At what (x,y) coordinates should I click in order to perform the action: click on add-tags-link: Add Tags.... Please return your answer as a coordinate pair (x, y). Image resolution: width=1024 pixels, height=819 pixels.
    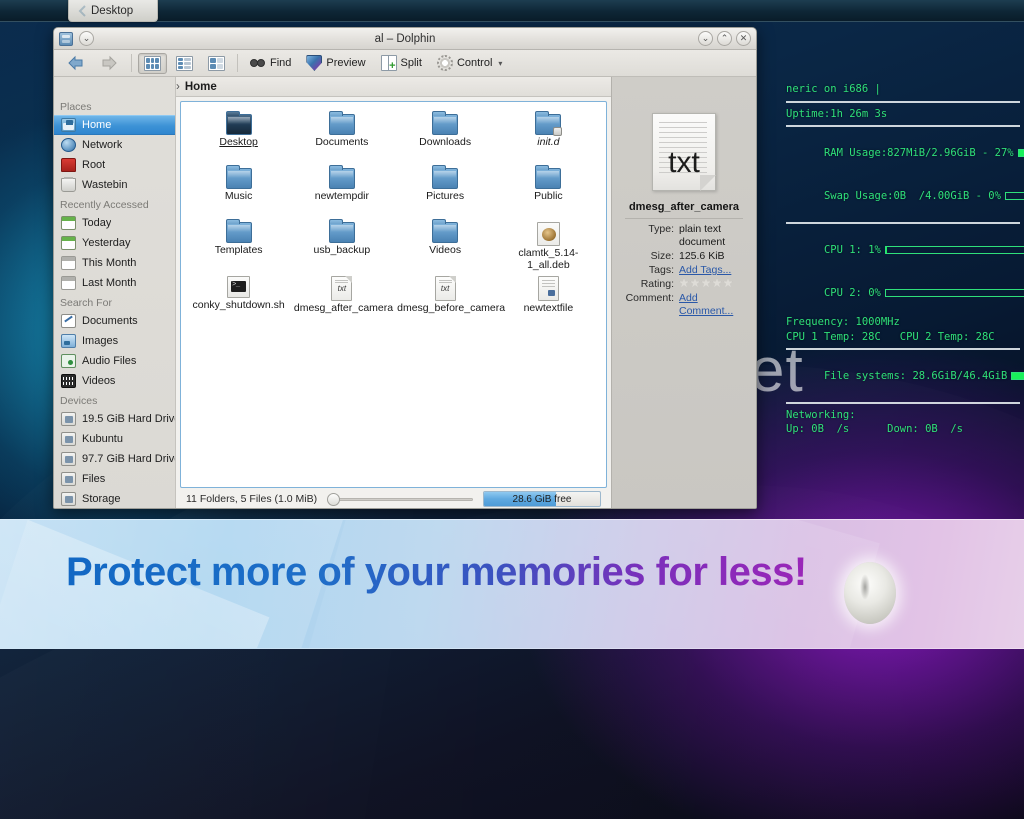
    Looking at the image, I should click on (705, 270).